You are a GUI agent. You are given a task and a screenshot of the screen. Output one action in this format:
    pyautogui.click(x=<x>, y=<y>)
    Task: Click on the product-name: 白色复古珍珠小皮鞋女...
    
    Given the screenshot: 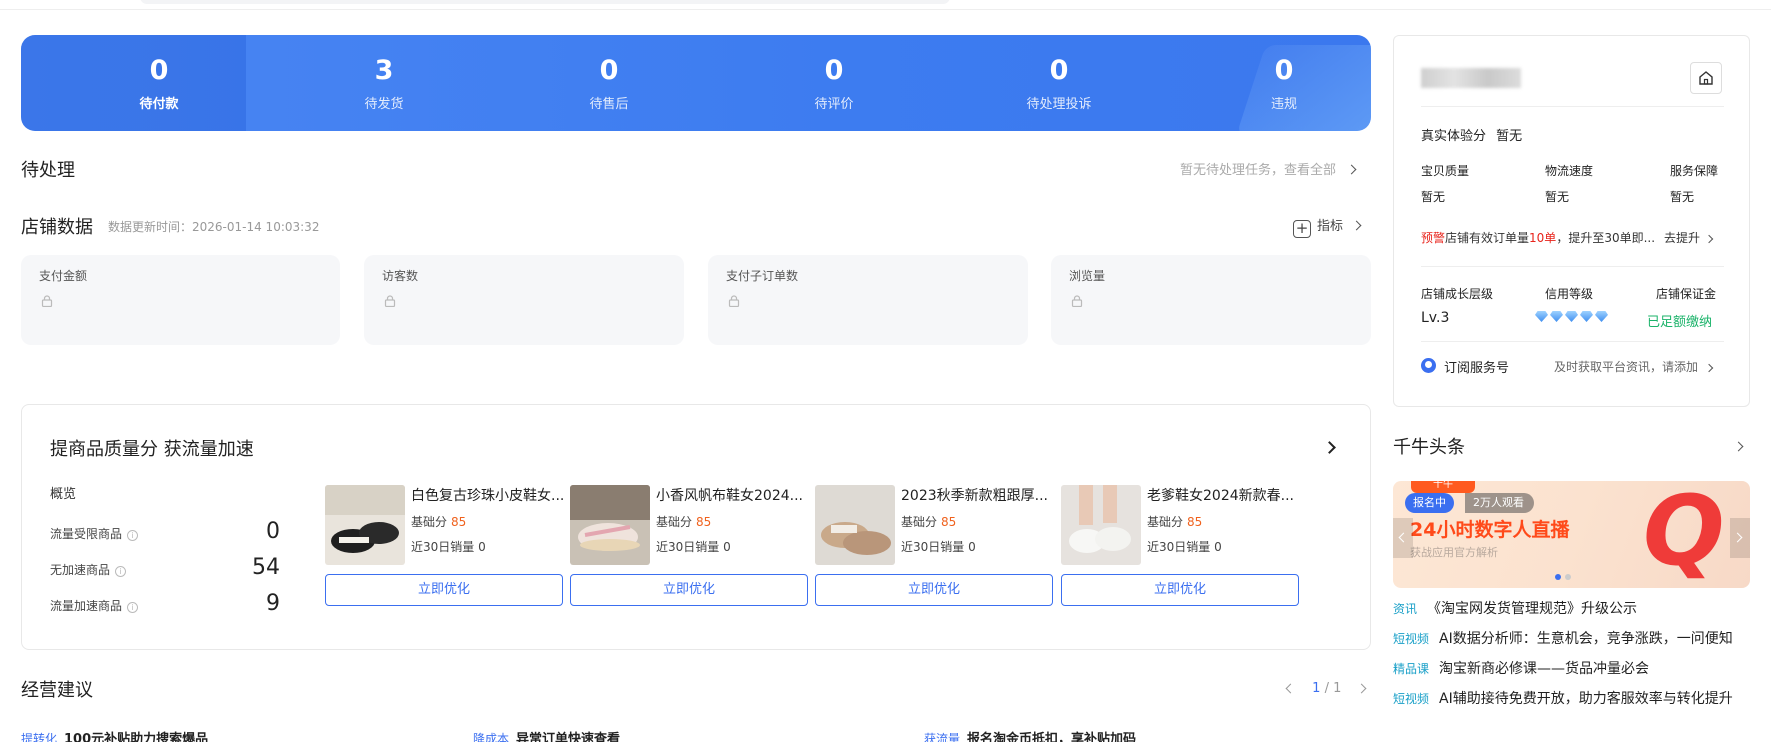 What is the action you would take?
    pyautogui.click(x=487, y=495)
    